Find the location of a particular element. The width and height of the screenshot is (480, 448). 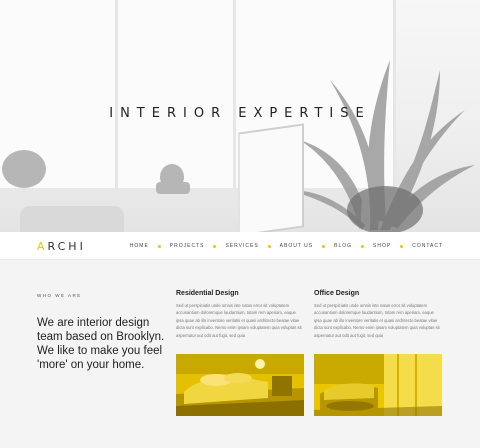

nav-item-about-us: ABOUT US is located at coordinates (296, 246).